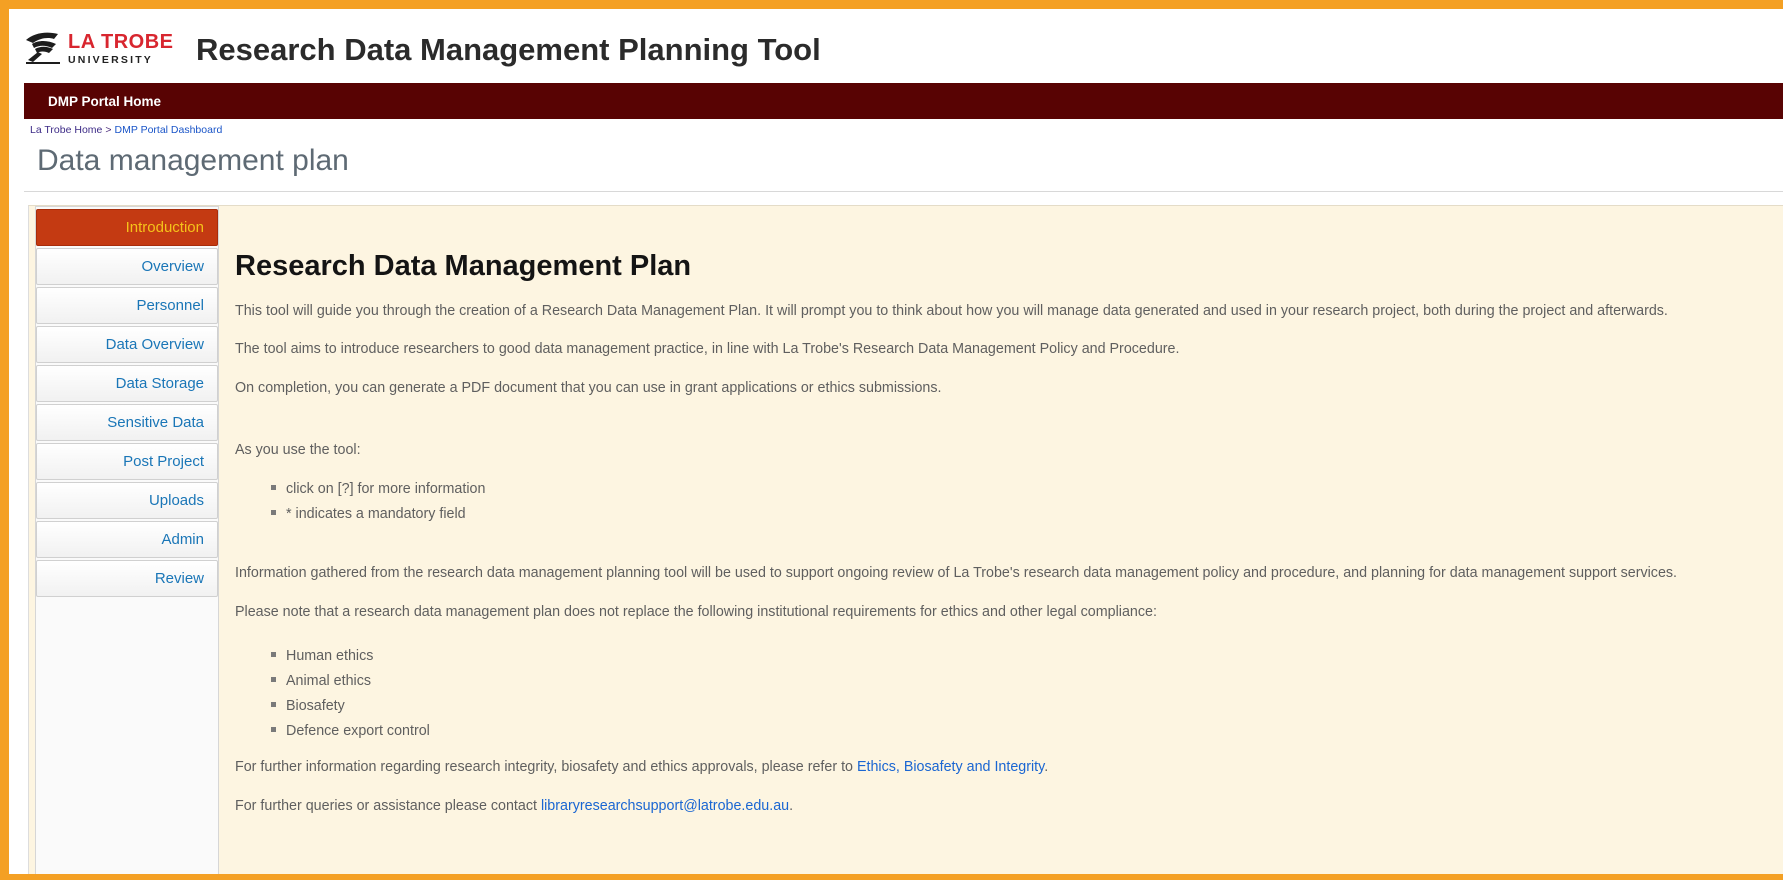 The width and height of the screenshot is (1783, 880). What do you see at coordinates (378, 516) in the screenshot?
I see `list-item: * indicates a mandatory field` at bounding box center [378, 516].